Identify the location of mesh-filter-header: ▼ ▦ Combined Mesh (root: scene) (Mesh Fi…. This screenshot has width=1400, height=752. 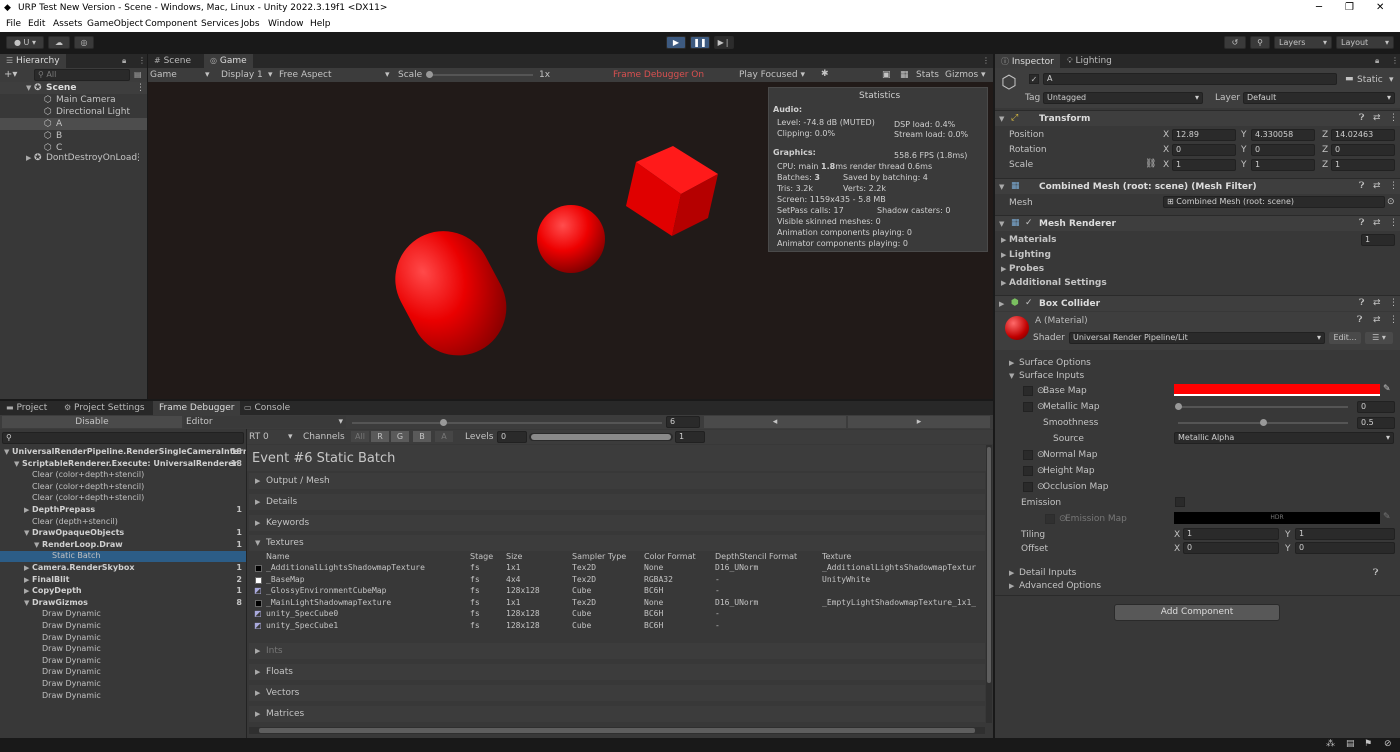
(1197, 186).